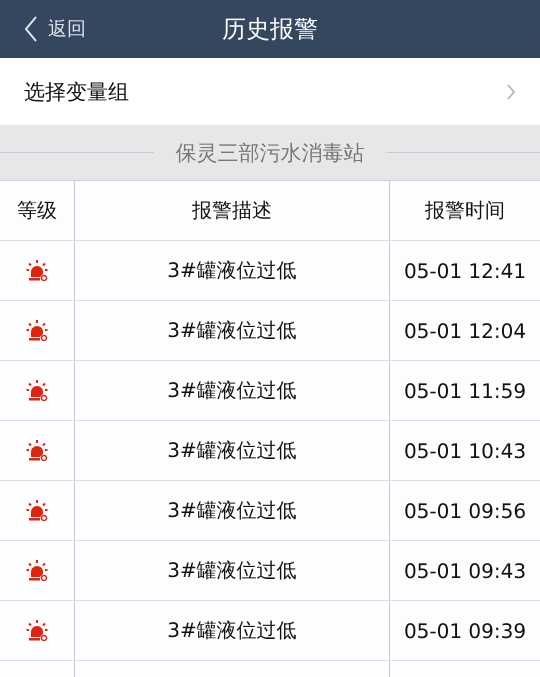 This screenshot has width=540, height=677. I want to click on chevron-right-icon, so click(511, 91).